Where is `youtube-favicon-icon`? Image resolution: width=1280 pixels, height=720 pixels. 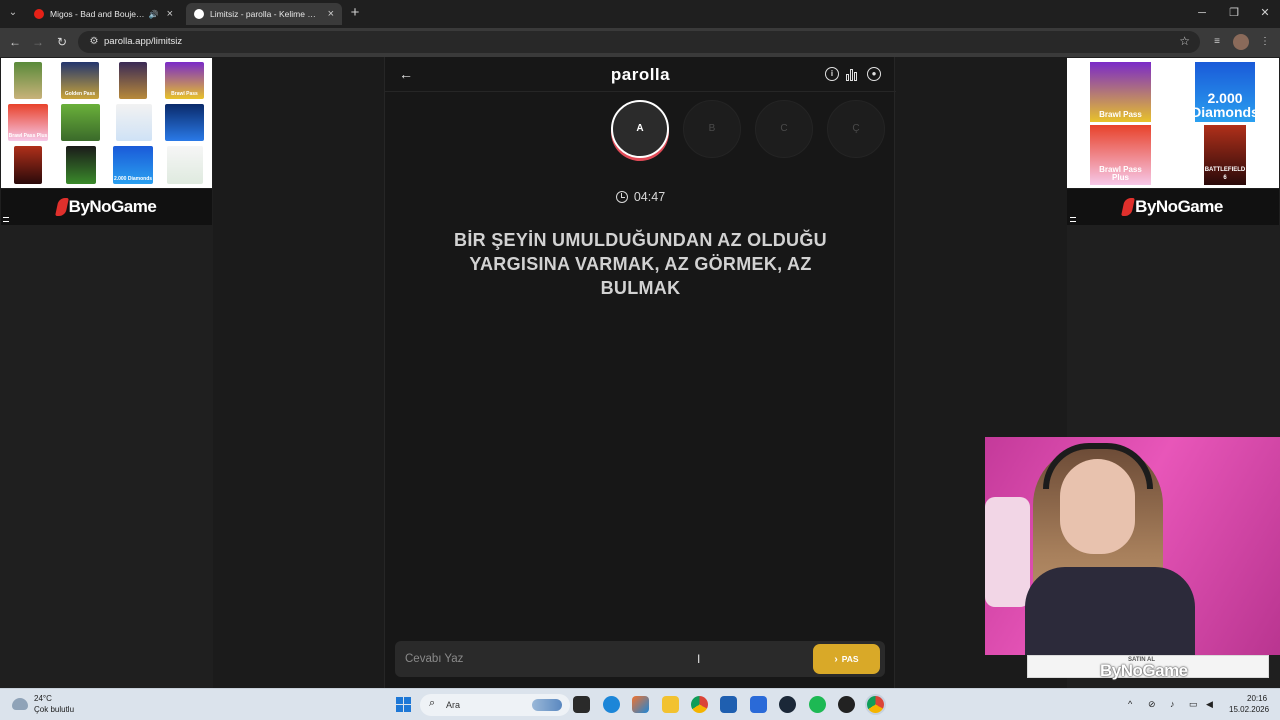 youtube-favicon-icon is located at coordinates (39, 14).